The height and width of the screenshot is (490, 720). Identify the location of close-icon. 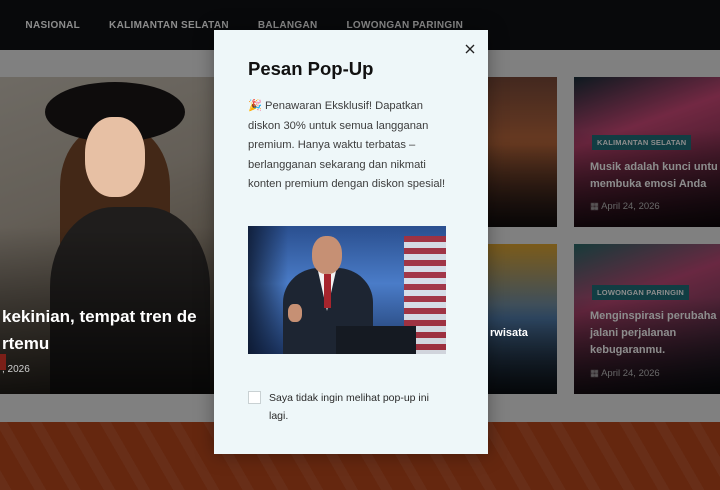
(470, 49).